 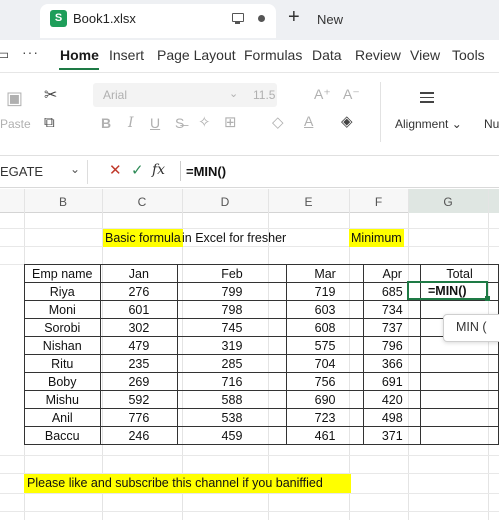 What do you see at coordinates (294, 17) in the screenshot?
I see `plus-icon: +` at bounding box center [294, 17].